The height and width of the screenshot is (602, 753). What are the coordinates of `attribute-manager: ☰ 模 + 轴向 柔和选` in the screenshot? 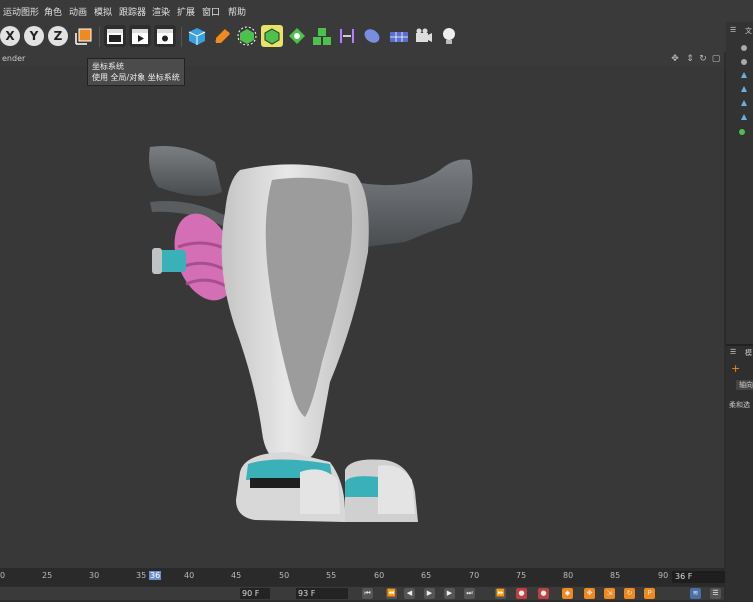 It's located at (739, 473).